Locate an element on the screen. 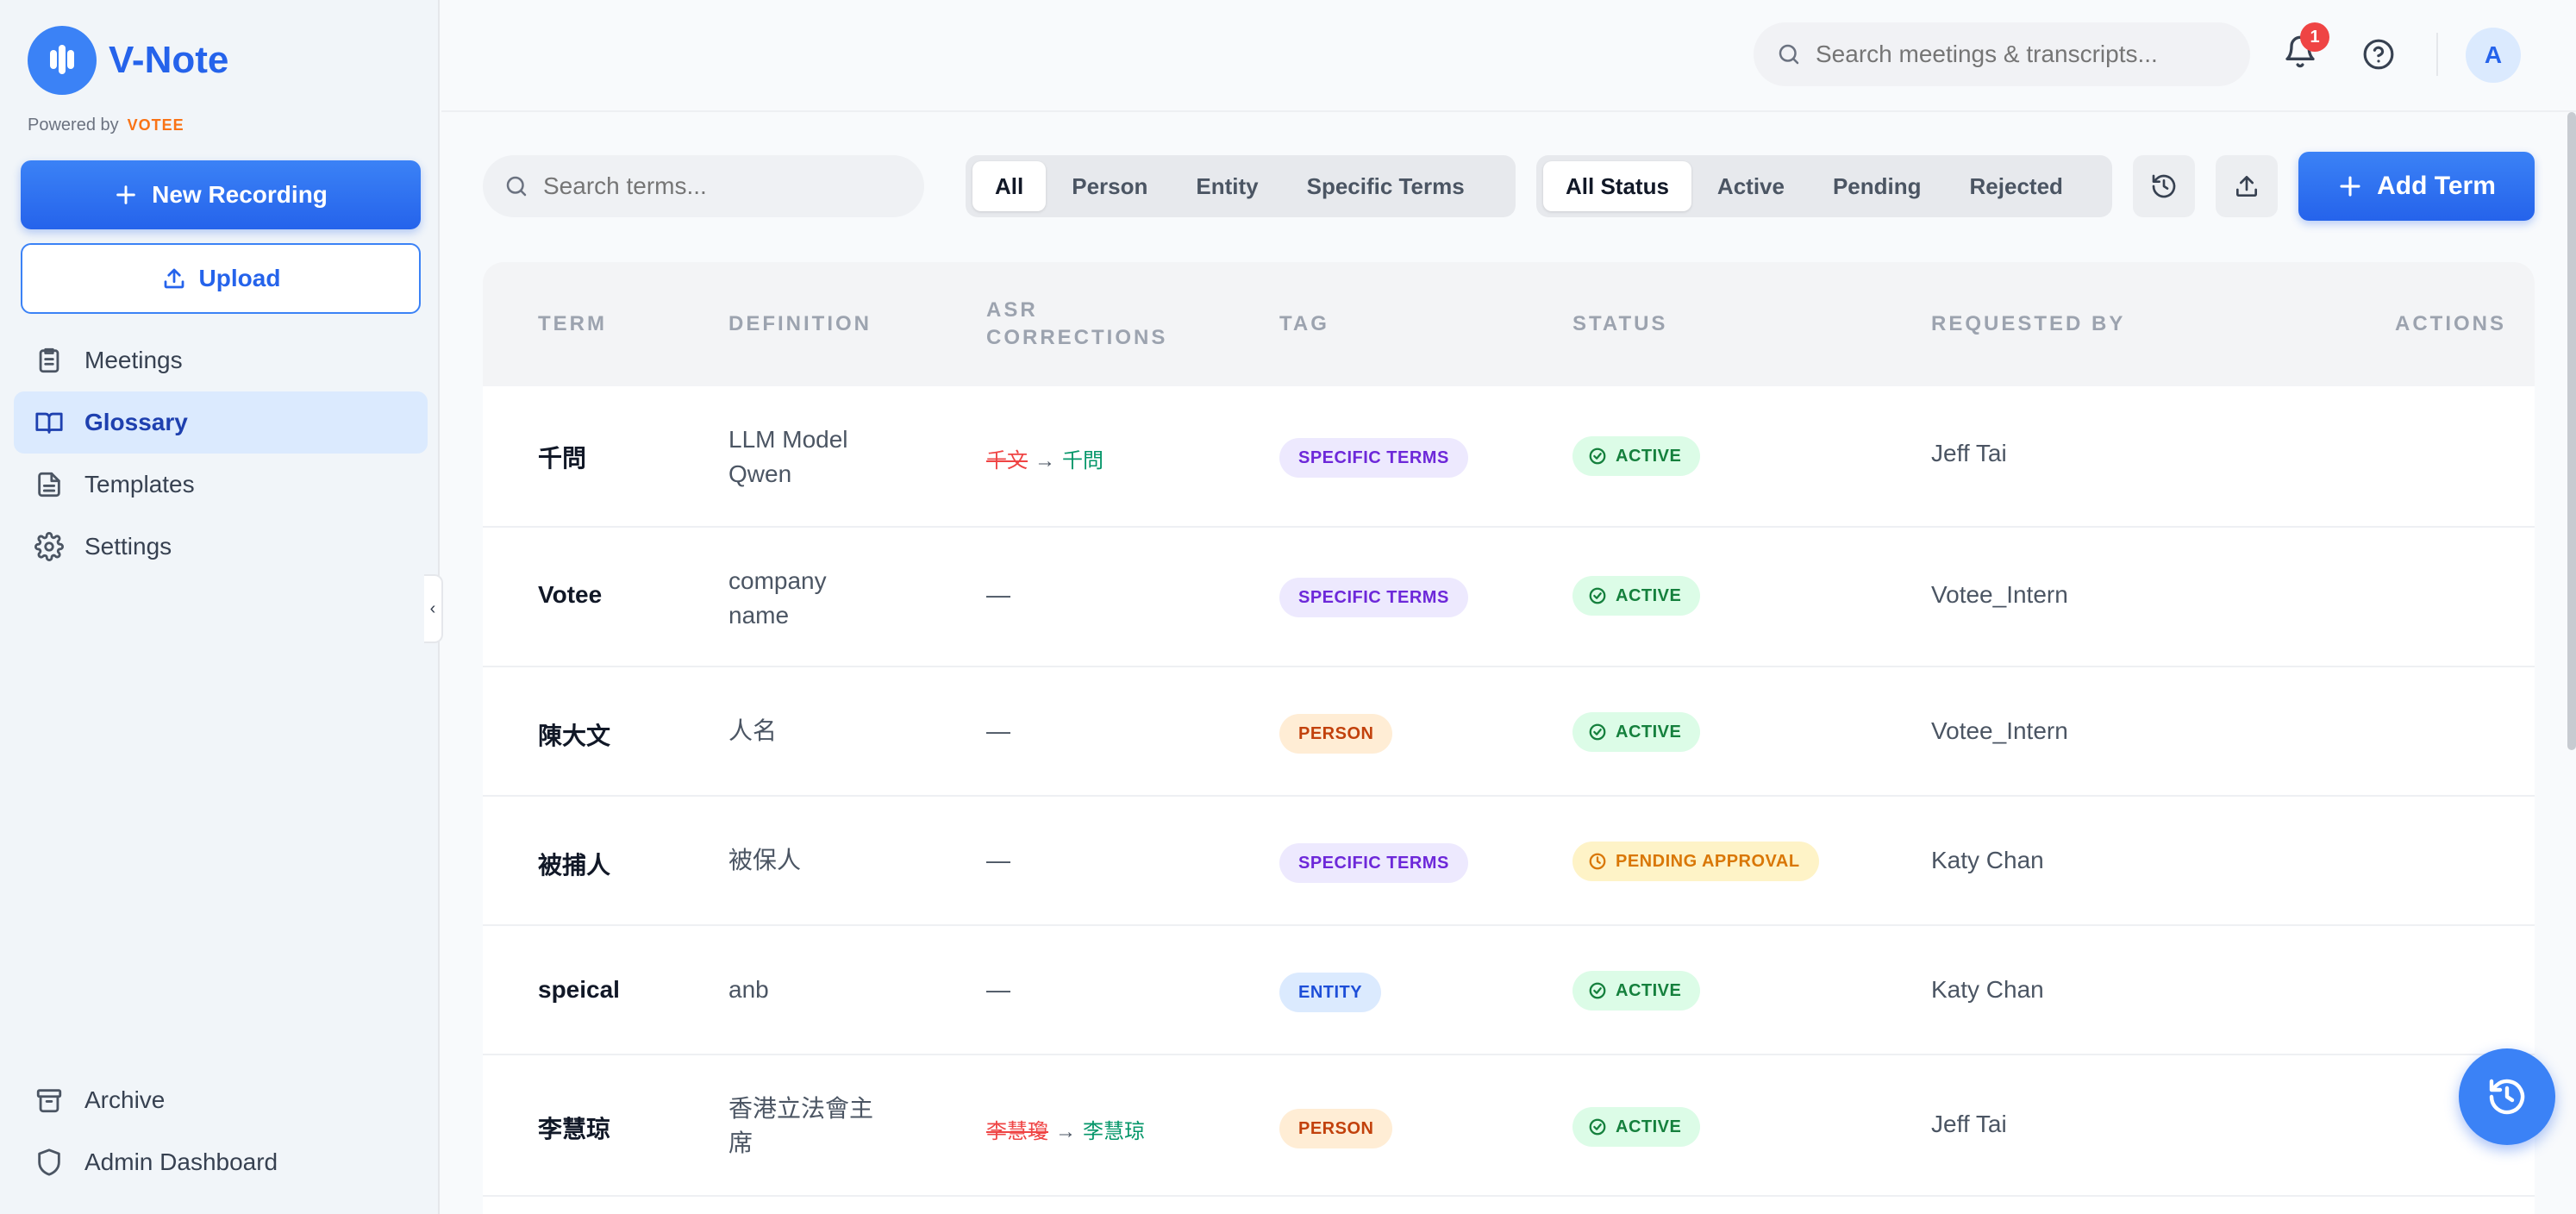  book-icon is located at coordinates (49, 423).